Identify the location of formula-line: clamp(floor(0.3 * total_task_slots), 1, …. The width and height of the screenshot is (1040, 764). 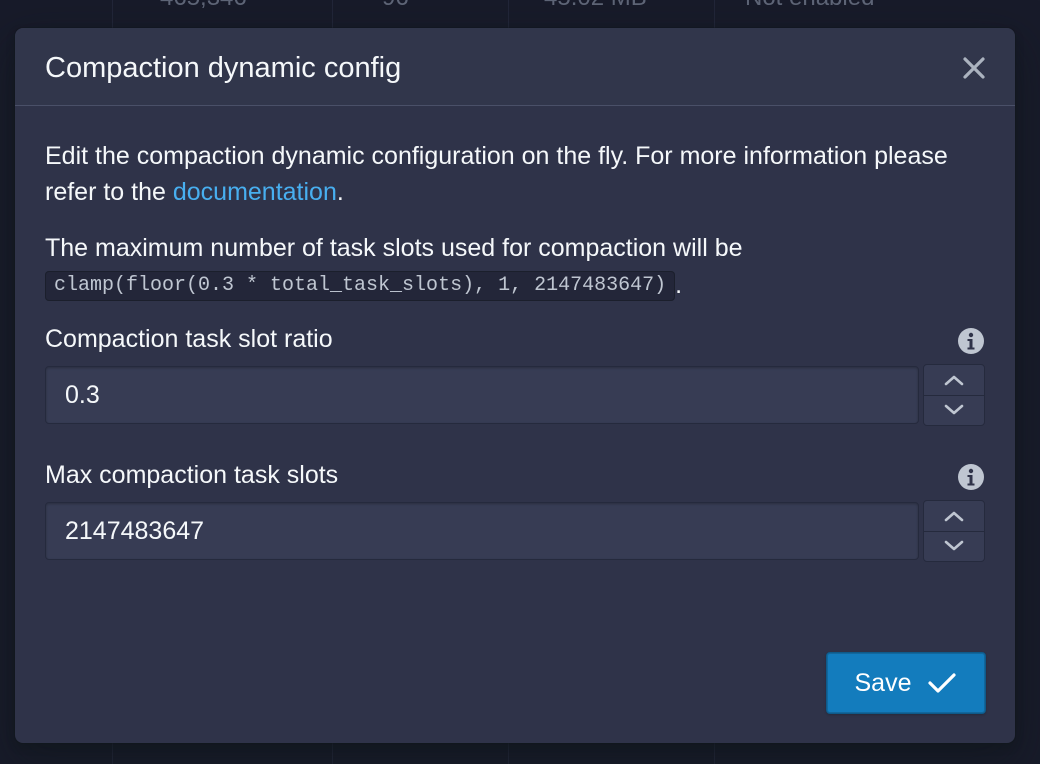
(364, 286).